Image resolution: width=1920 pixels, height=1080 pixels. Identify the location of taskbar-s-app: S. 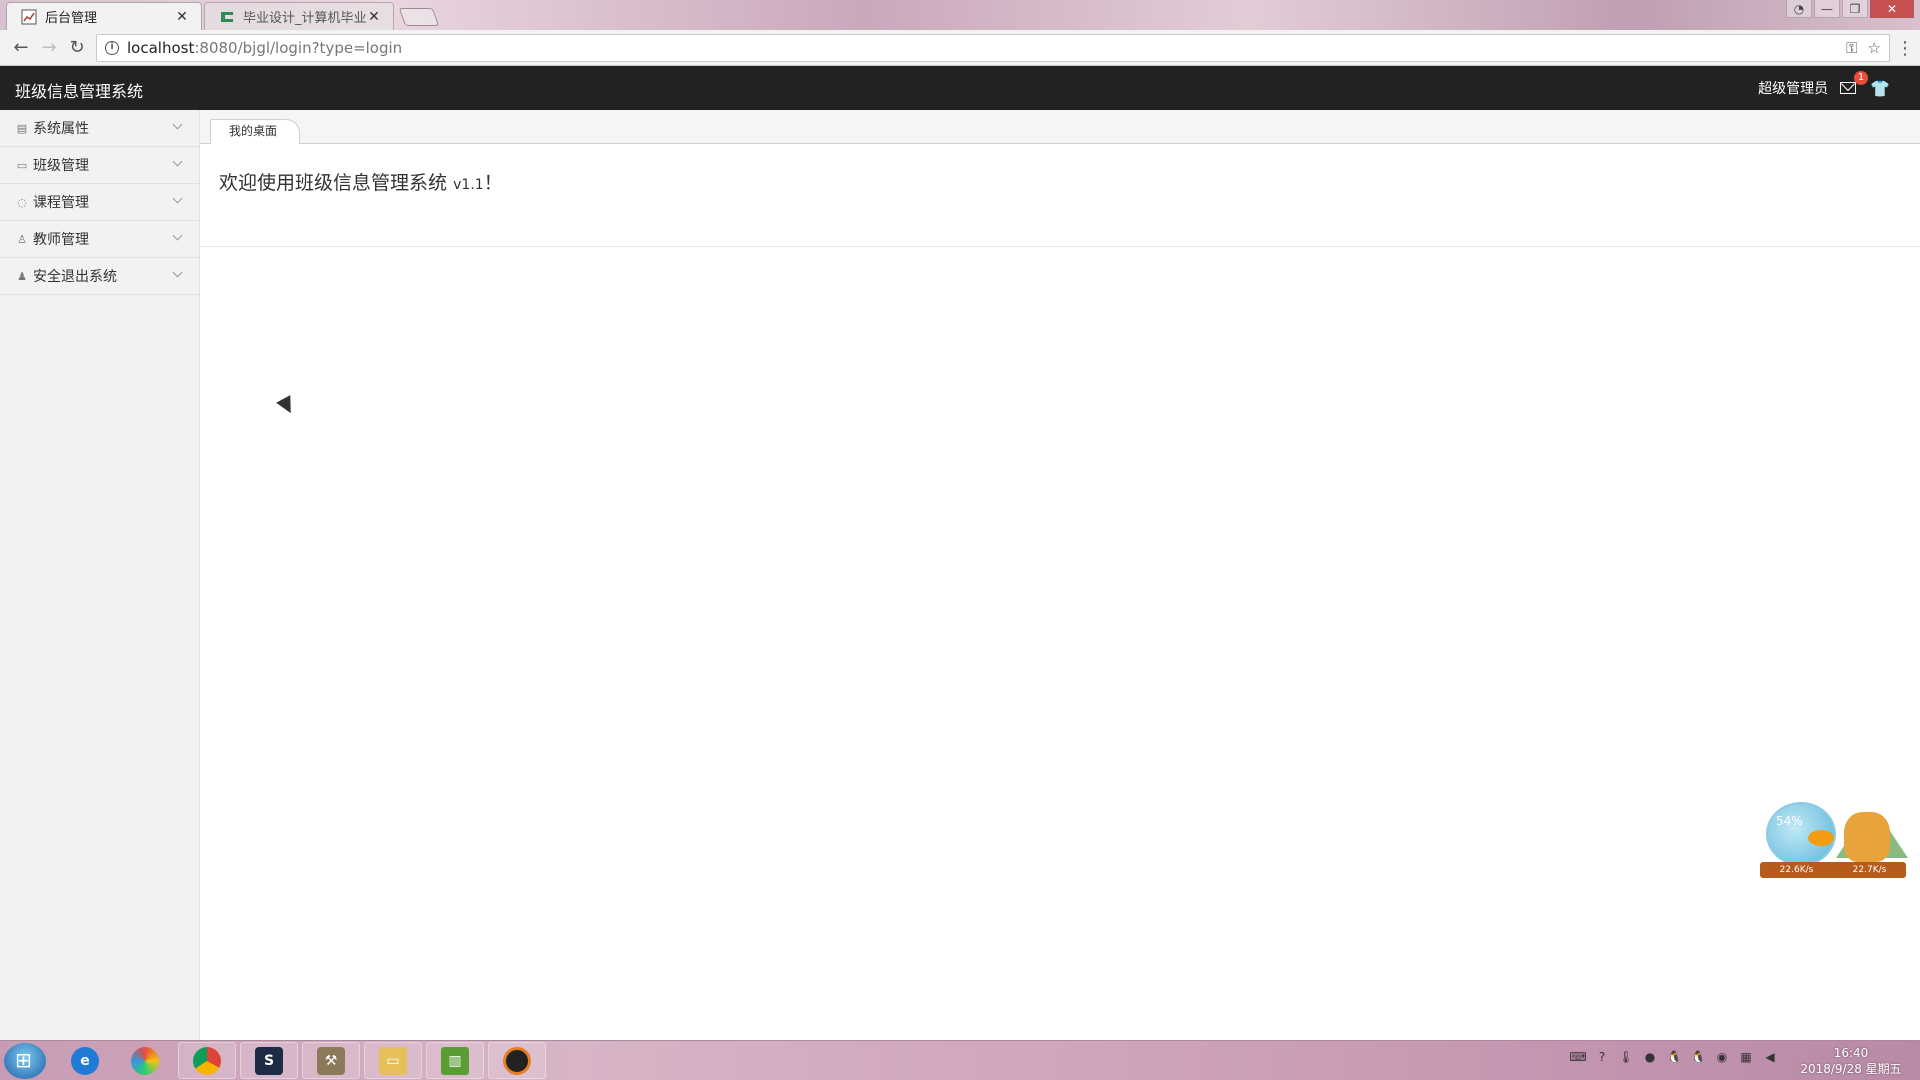
(269, 1060).